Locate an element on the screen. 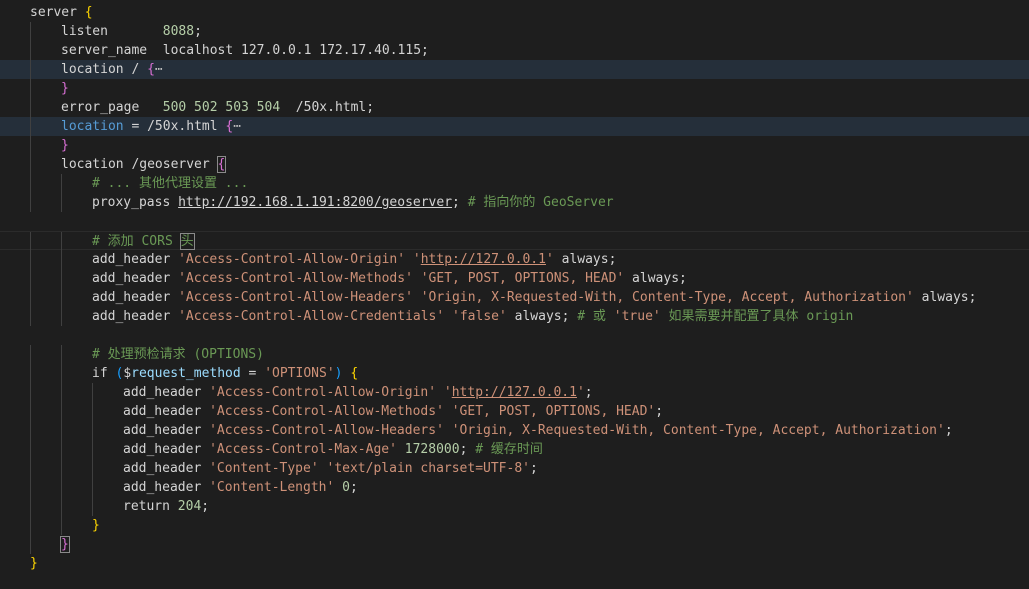  code-line: server { is located at coordinates (514, 12).